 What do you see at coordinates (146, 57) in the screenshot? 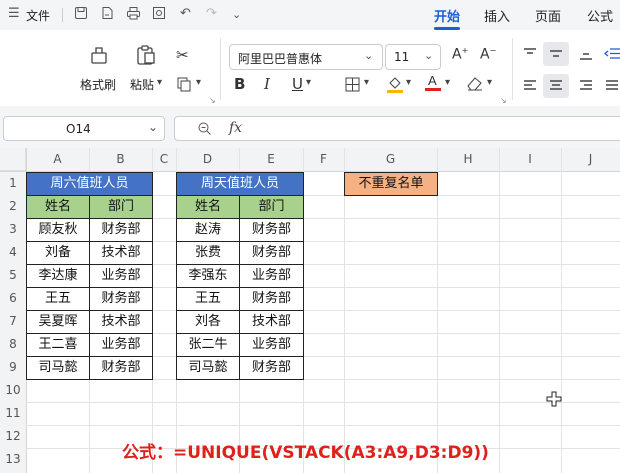
I see `paste-icon` at bounding box center [146, 57].